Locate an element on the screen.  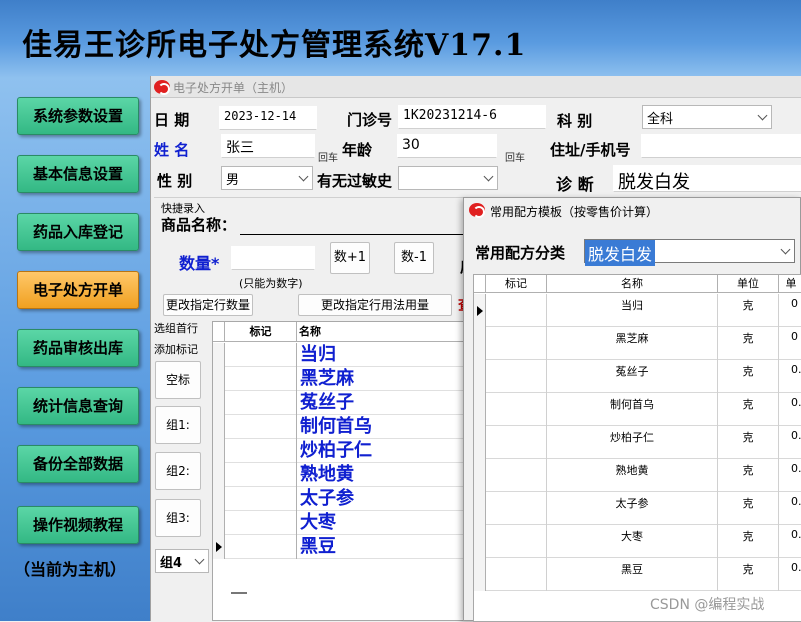
drug-name: 黑豆 is located at coordinates (318, 546).